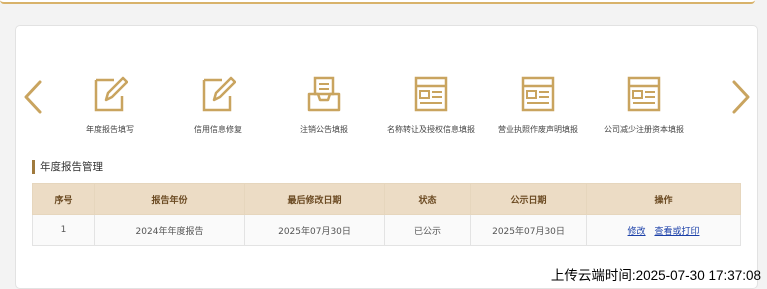 The width and height of the screenshot is (767, 289). What do you see at coordinates (528, 230) in the screenshot?
I see `published-date: 2025年07月30日` at bounding box center [528, 230].